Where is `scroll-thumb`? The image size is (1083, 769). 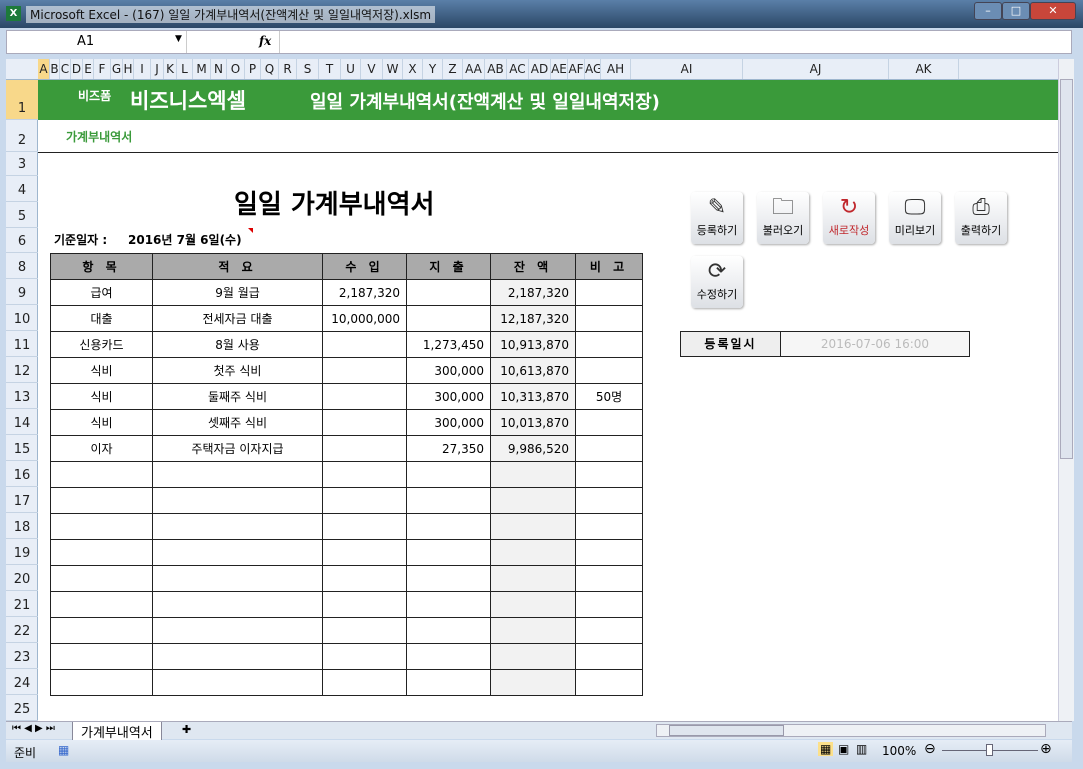
scroll-thumb is located at coordinates (1066, 269).